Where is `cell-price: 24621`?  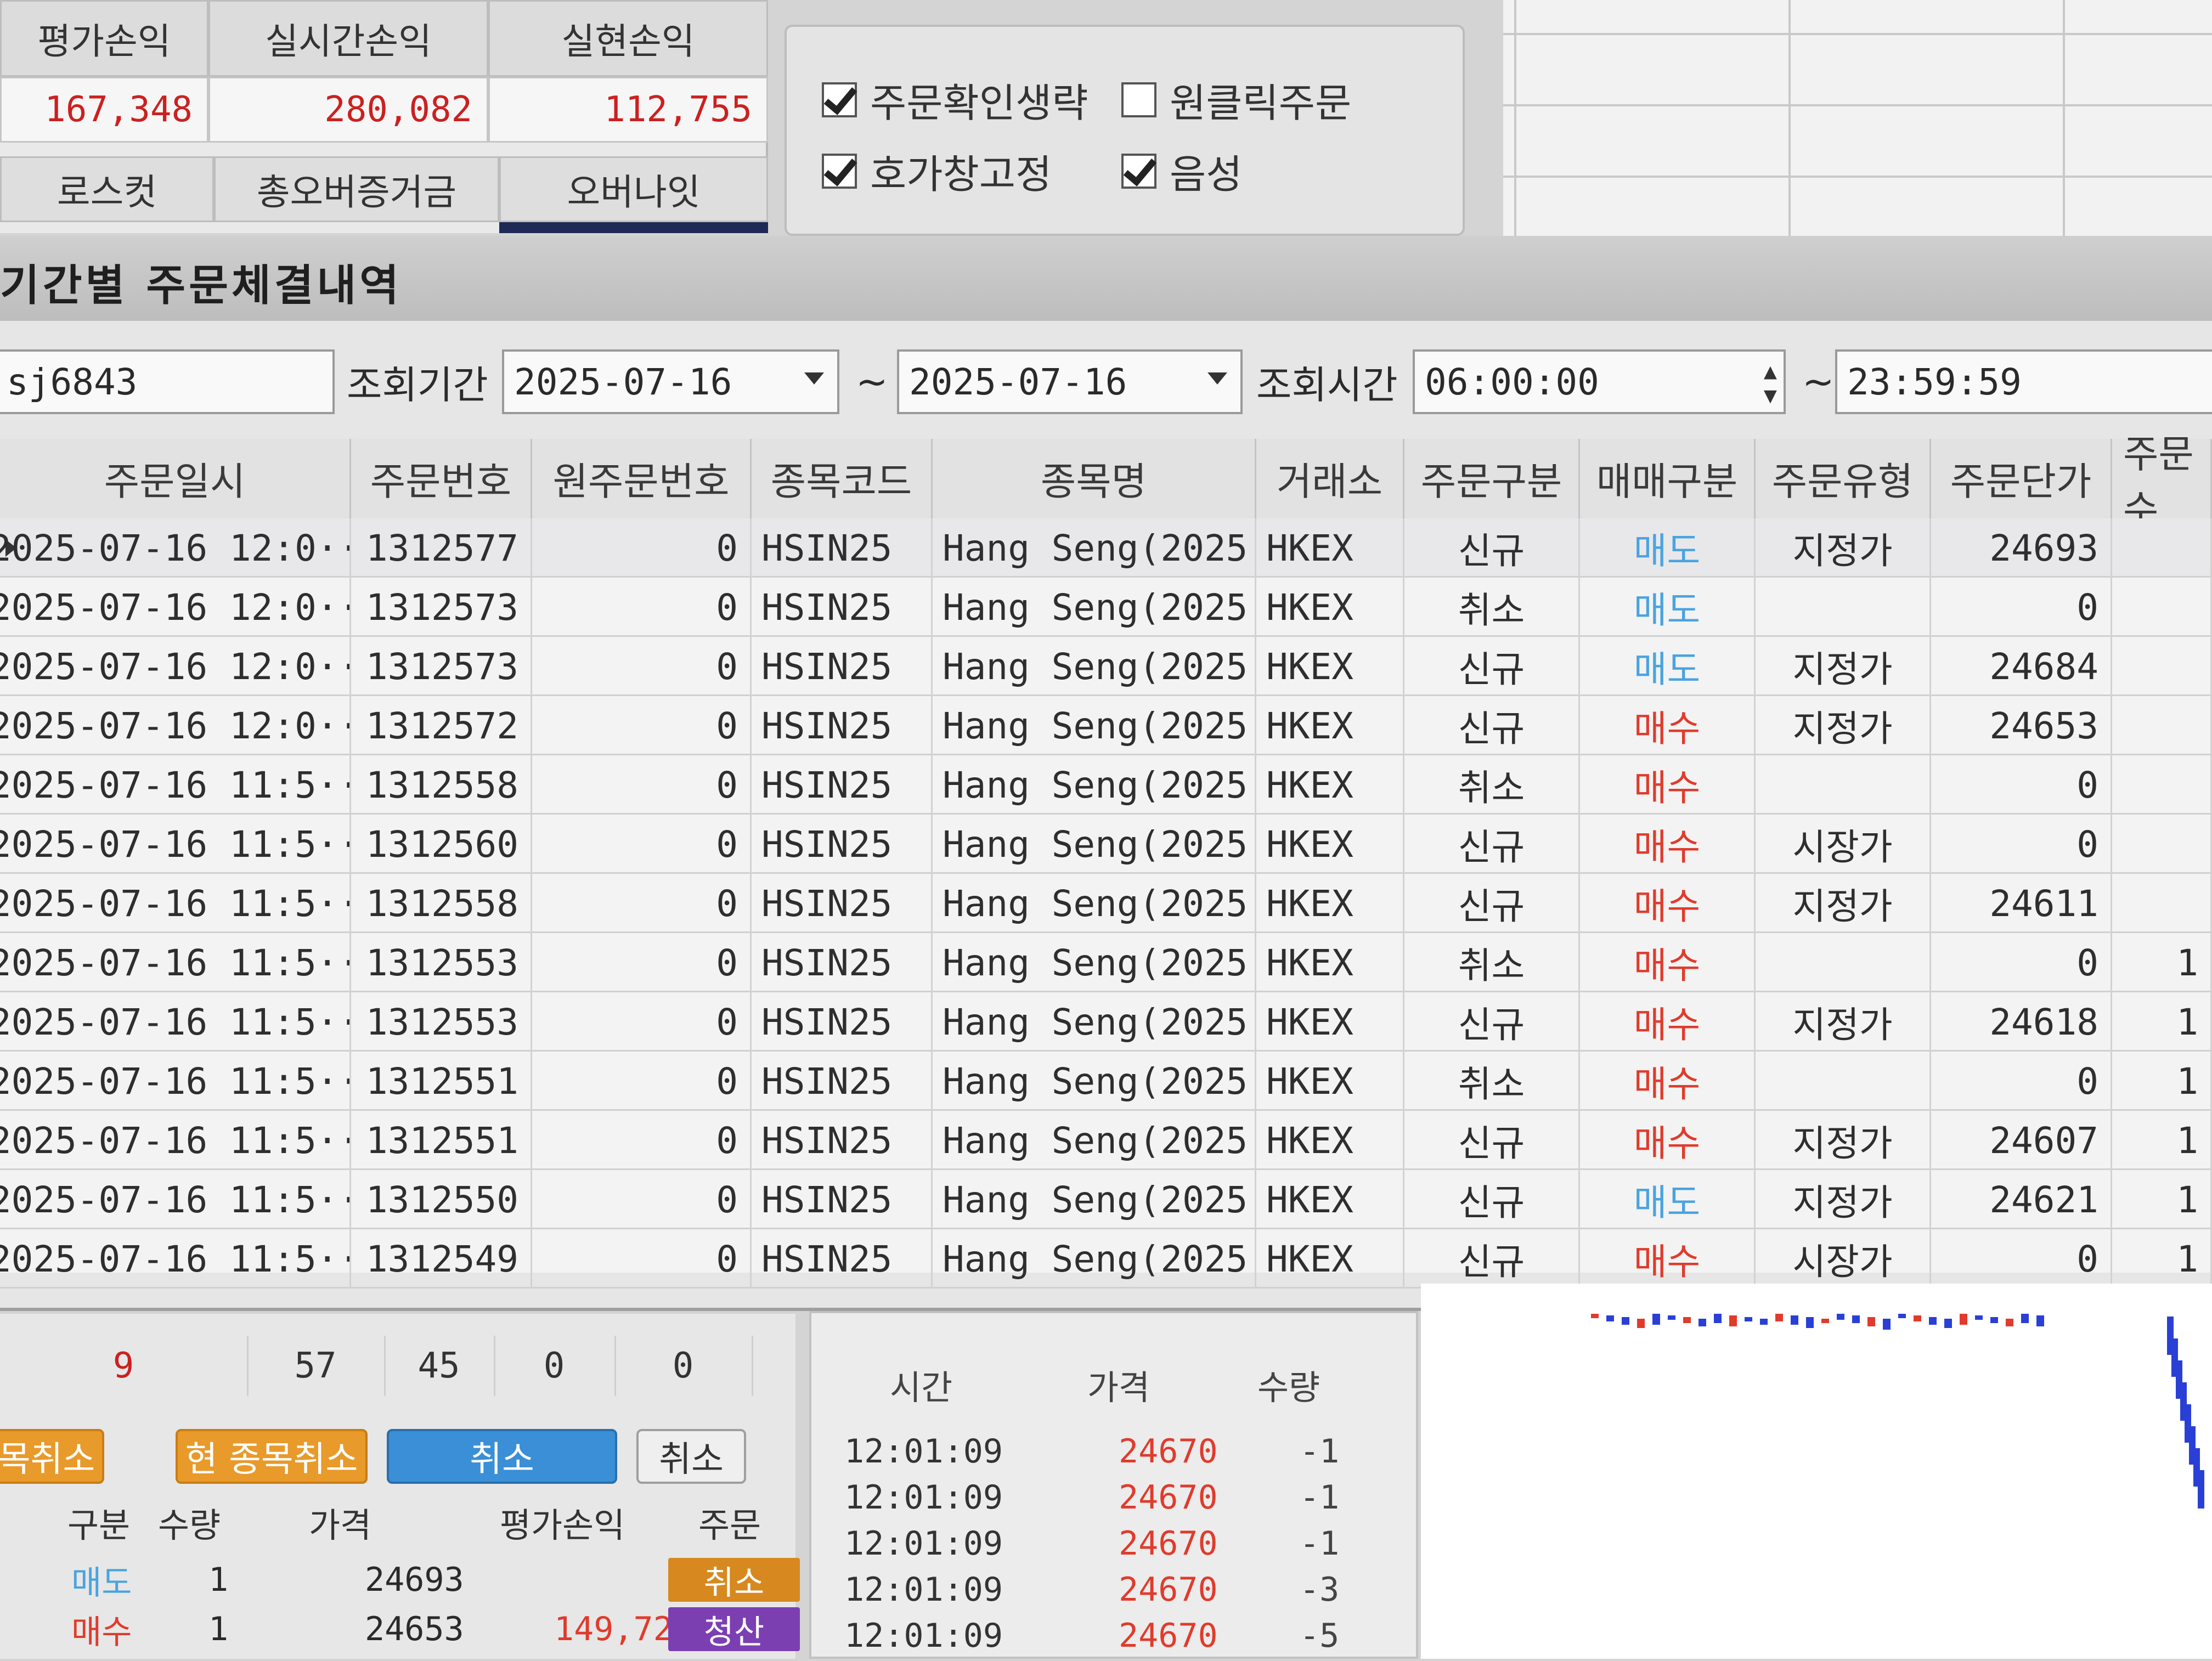 cell-price: 24621 is located at coordinates (2022, 1199).